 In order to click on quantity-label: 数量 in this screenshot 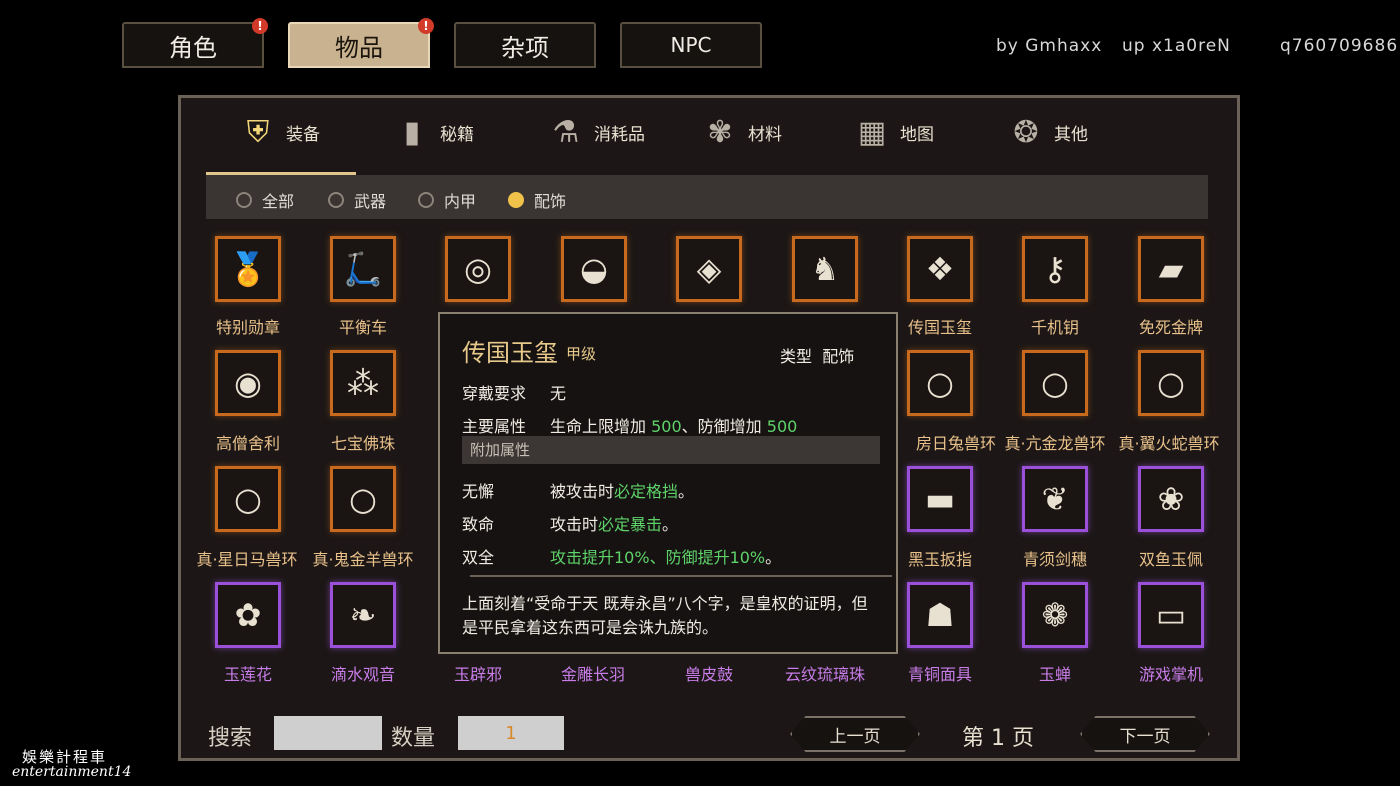, I will do `click(413, 738)`.